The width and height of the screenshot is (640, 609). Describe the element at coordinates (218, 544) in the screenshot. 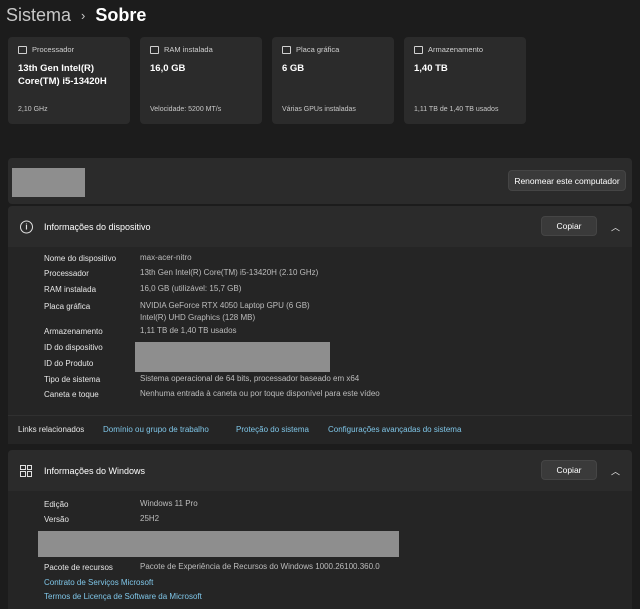

I see `redacted-install-info` at that location.